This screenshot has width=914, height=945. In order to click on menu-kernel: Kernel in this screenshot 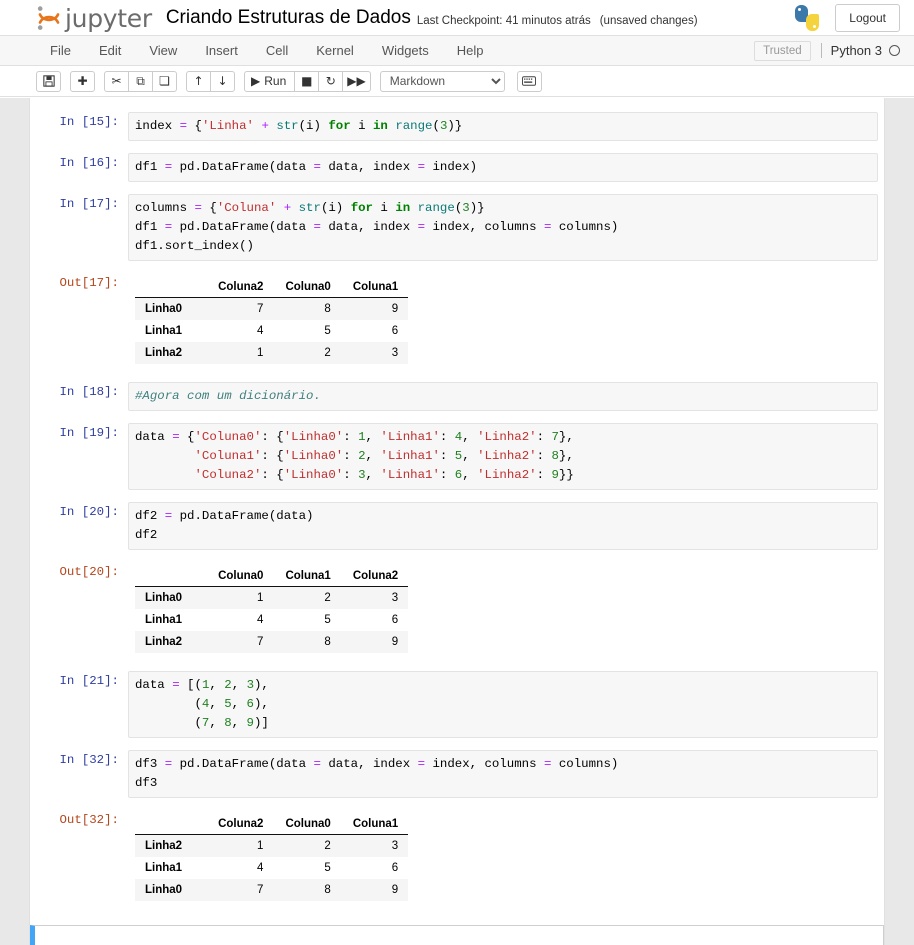, I will do `click(335, 50)`.